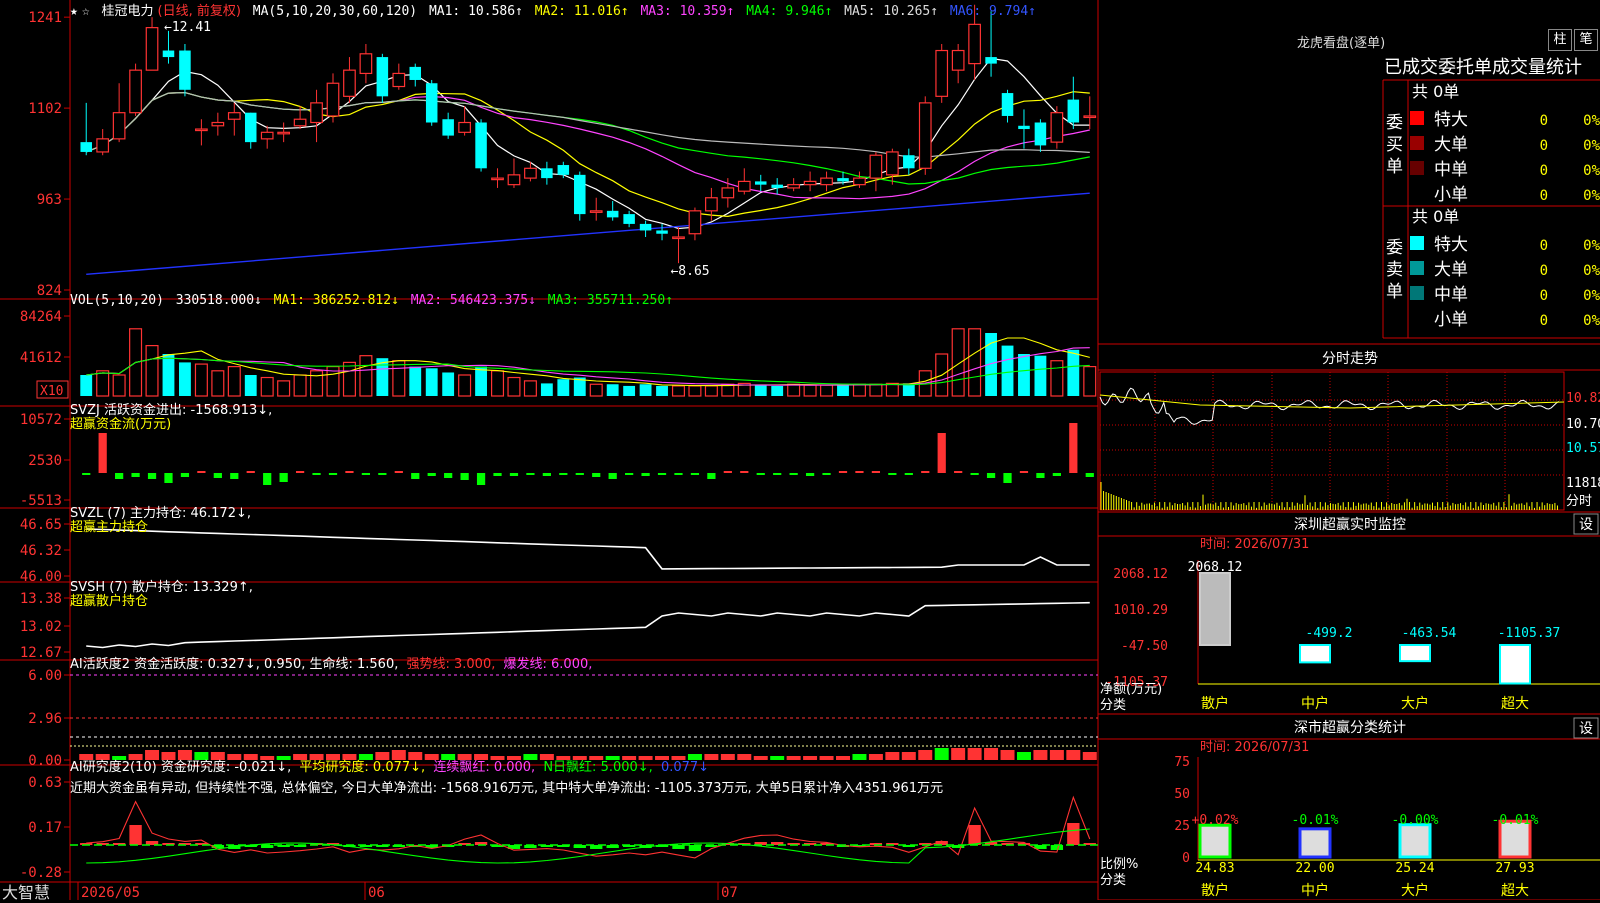 The image size is (1600, 903). I want to click on tick-mode-button: 笔, so click(1586, 40).